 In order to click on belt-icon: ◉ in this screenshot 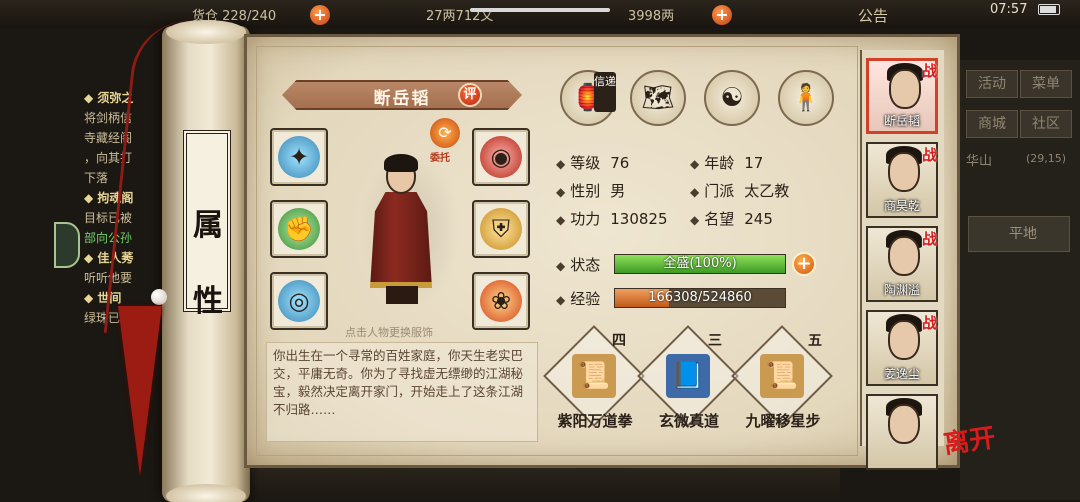, I will do `click(501, 157)`.